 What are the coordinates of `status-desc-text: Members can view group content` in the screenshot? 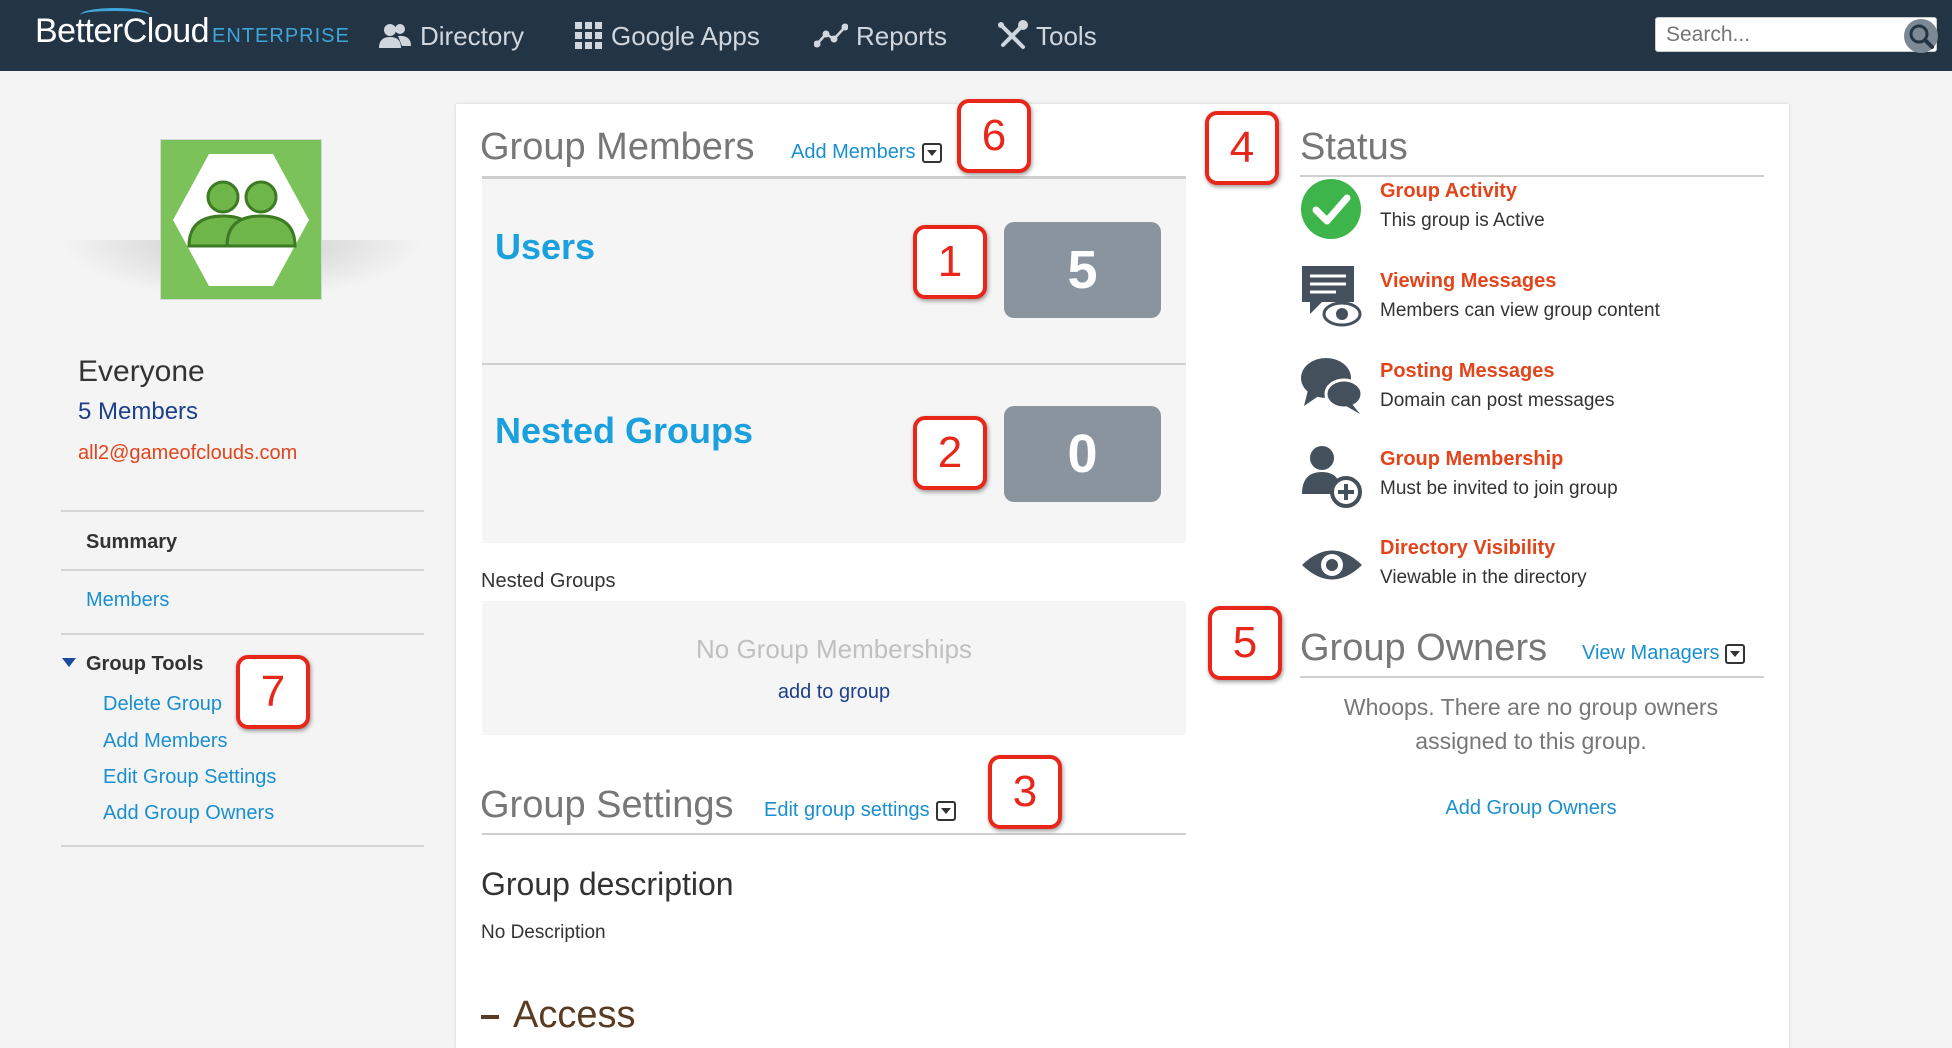 It's located at (1520, 310).